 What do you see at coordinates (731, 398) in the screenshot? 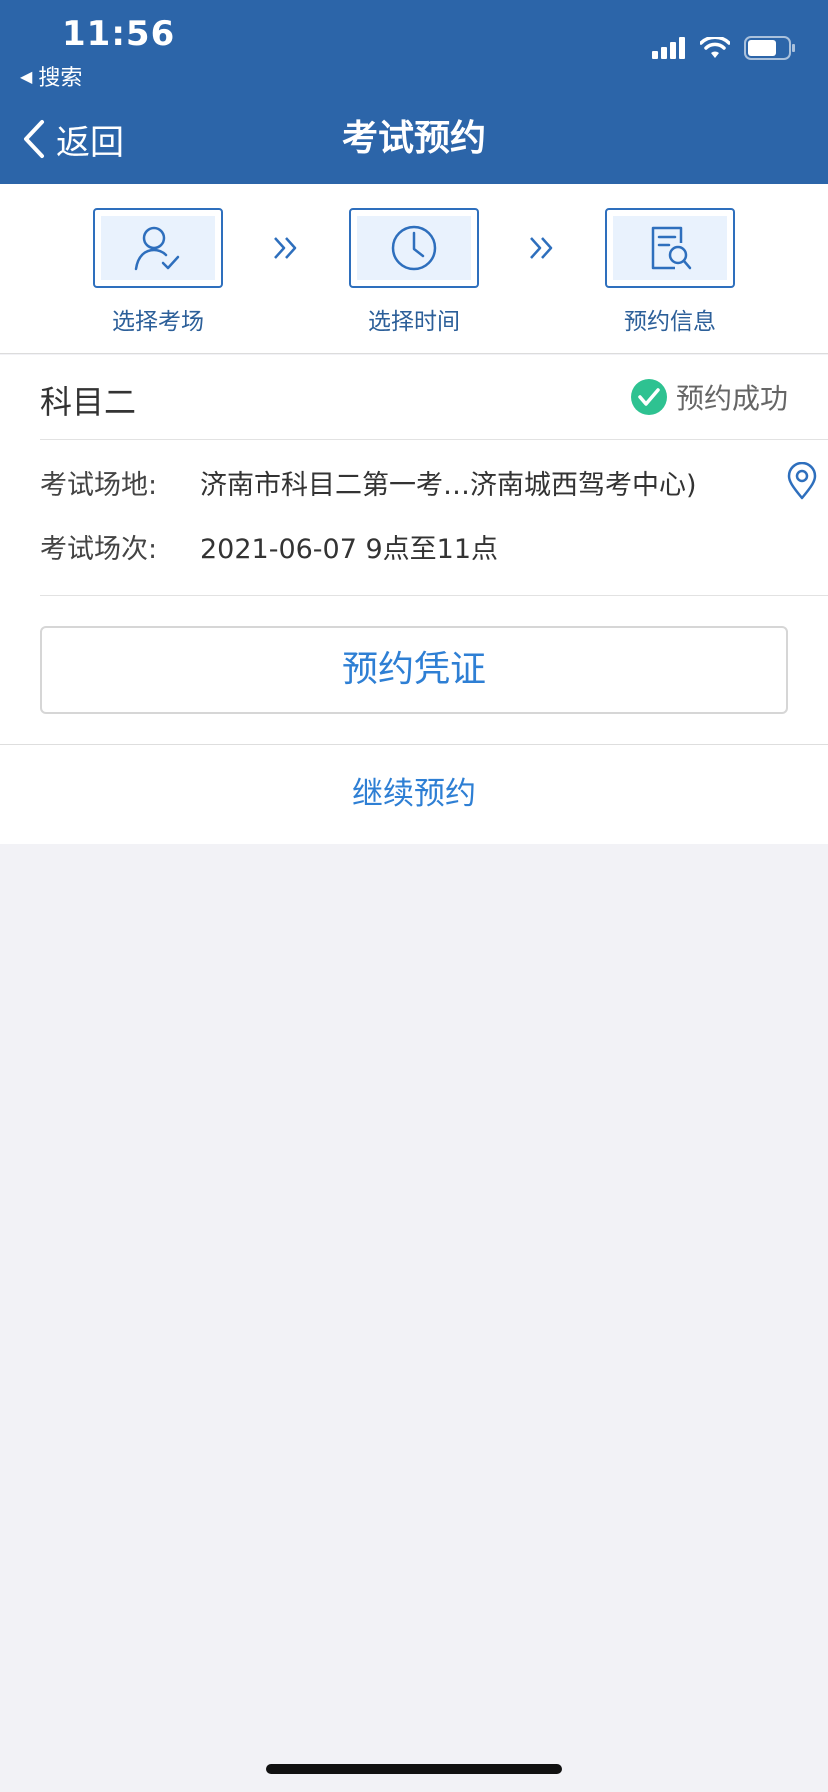
I see `status-text: 预约成功` at bounding box center [731, 398].